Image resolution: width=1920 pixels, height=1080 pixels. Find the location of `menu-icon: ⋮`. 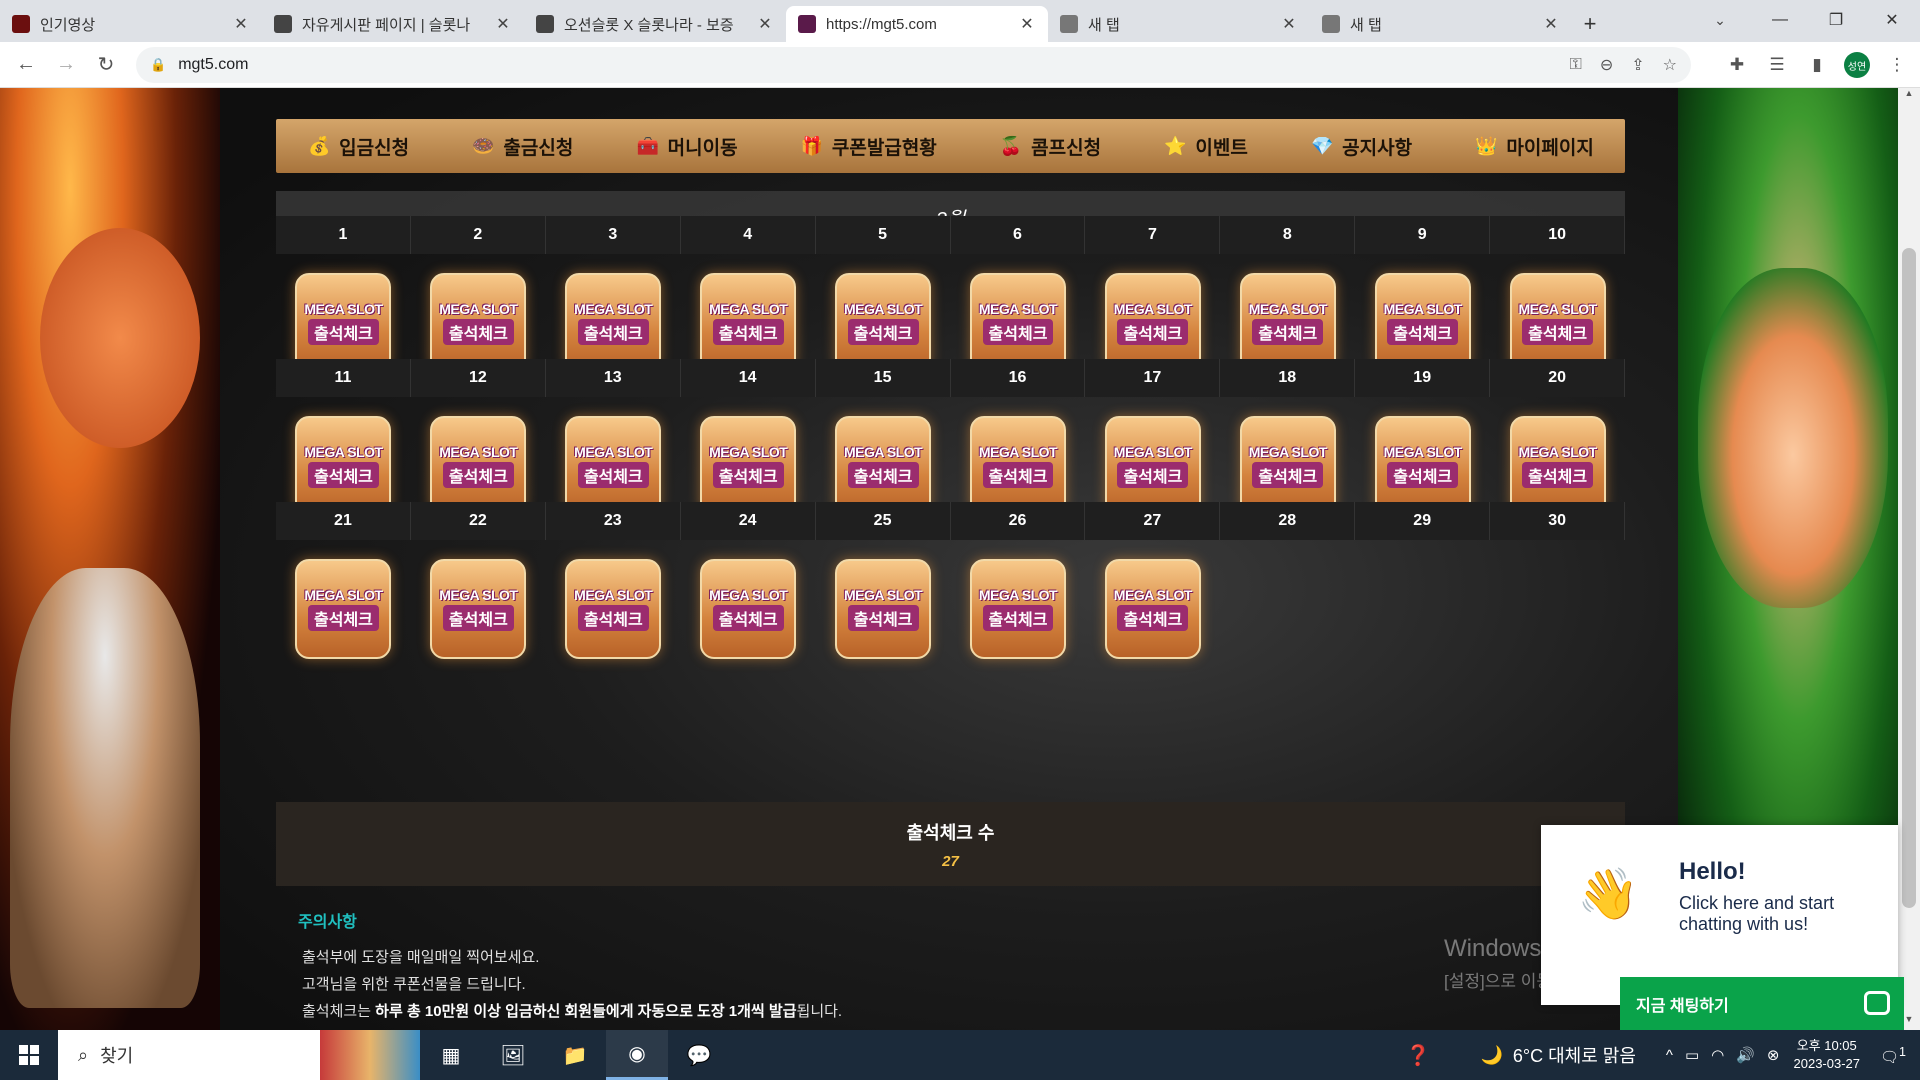

menu-icon: ⋮ is located at coordinates (1897, 65).